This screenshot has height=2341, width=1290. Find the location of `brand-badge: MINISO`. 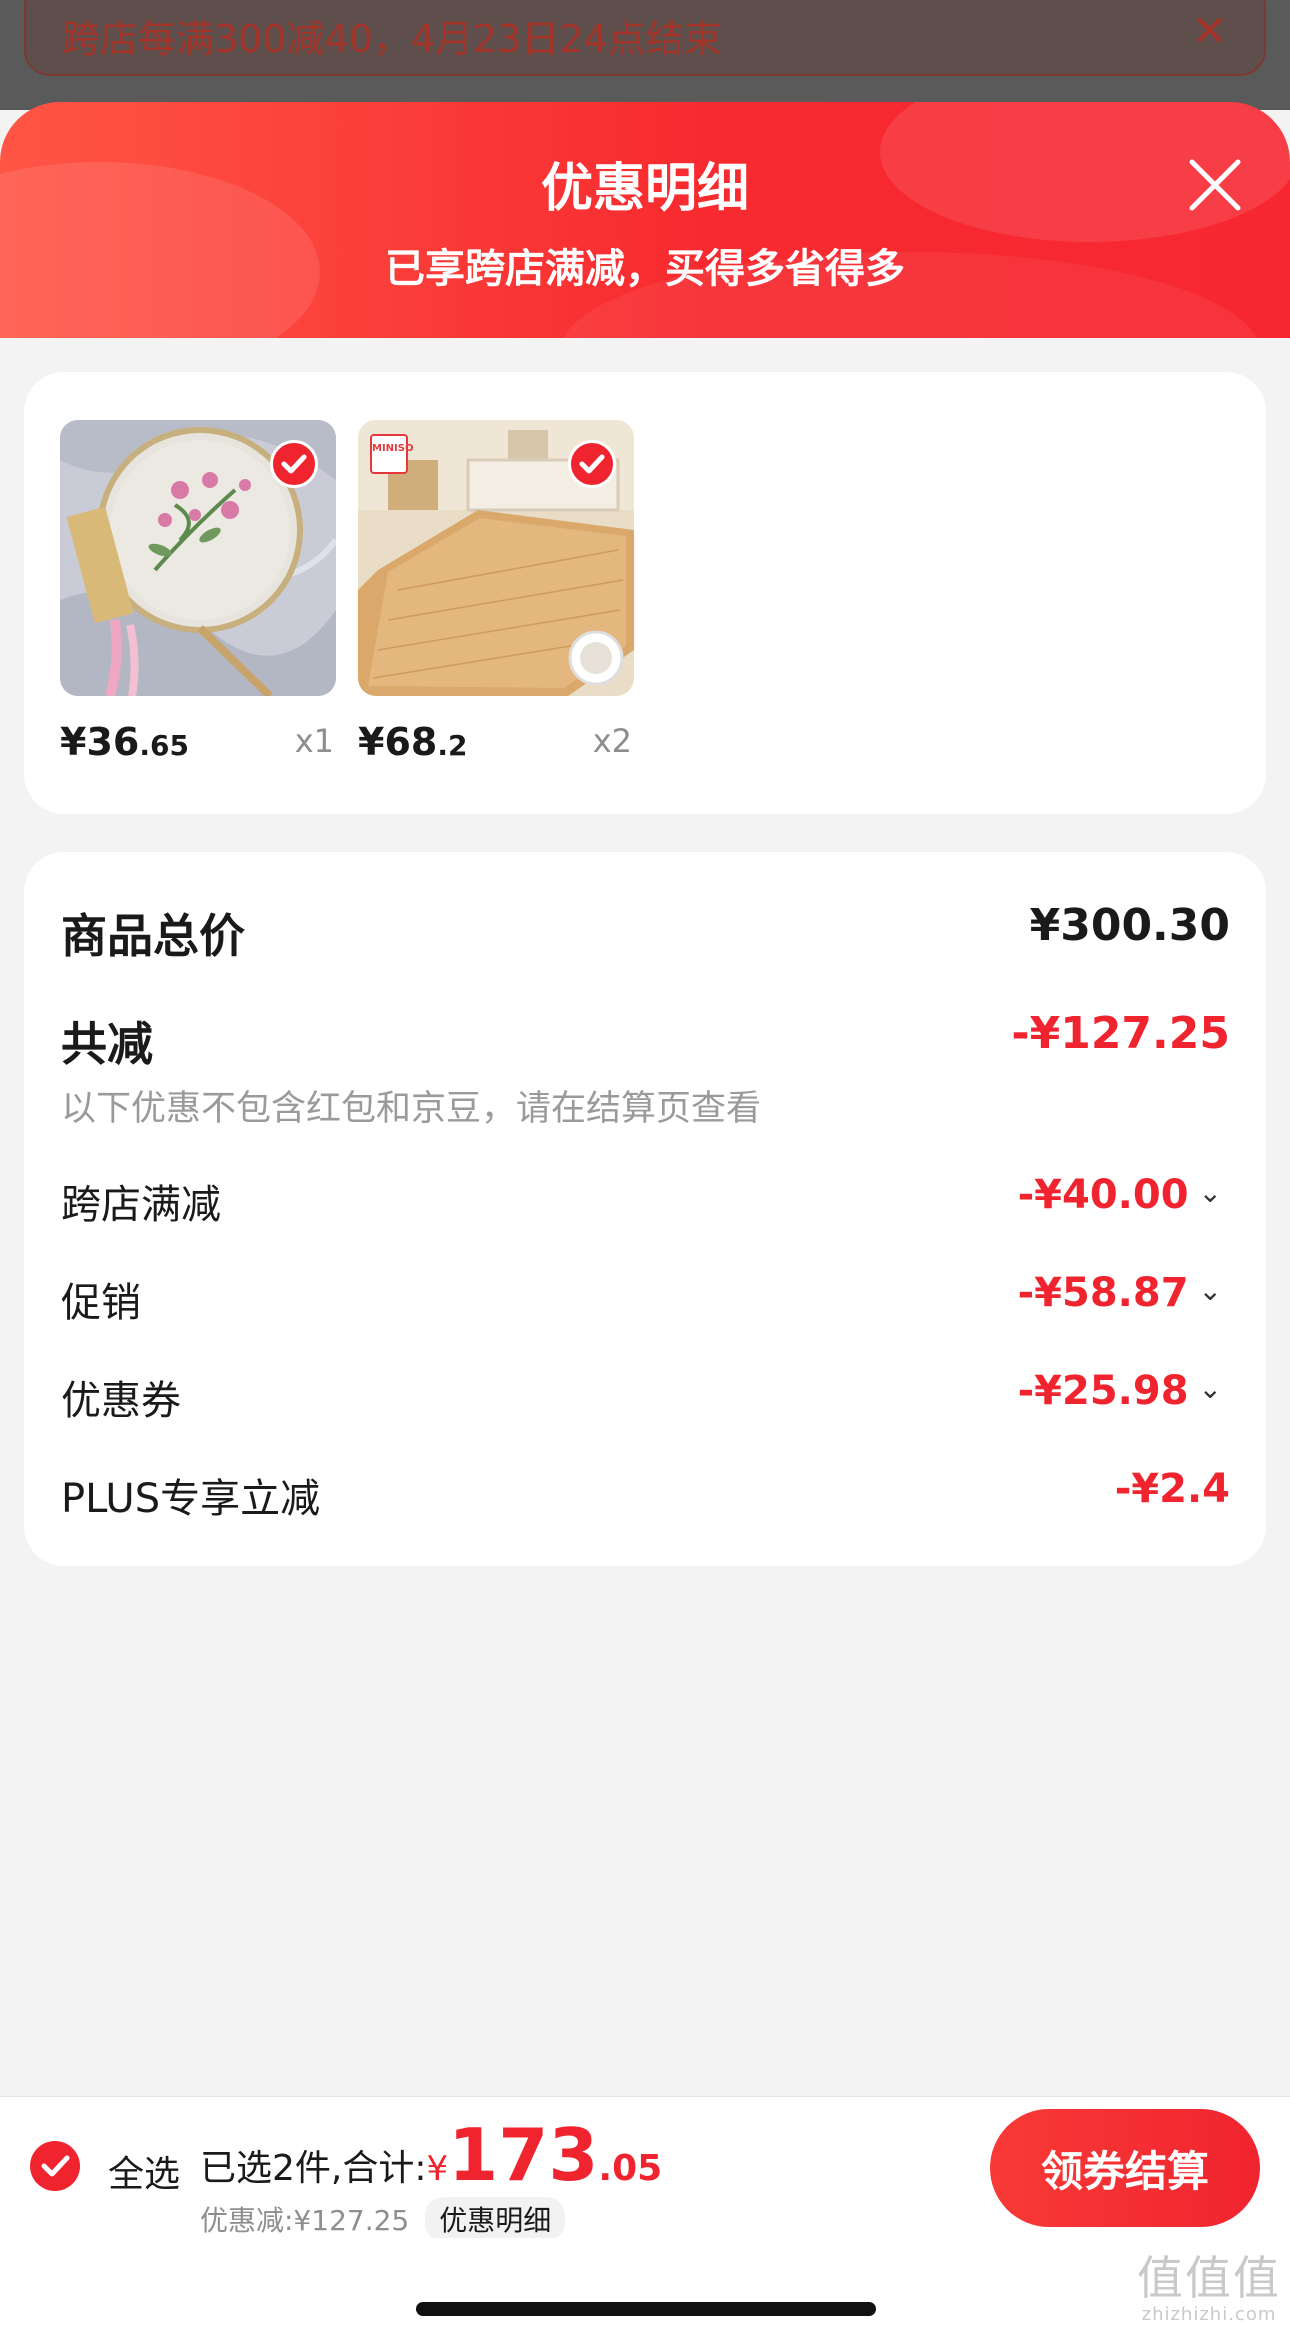

brand-badge: MINISO is located at coordinates (391, 454).